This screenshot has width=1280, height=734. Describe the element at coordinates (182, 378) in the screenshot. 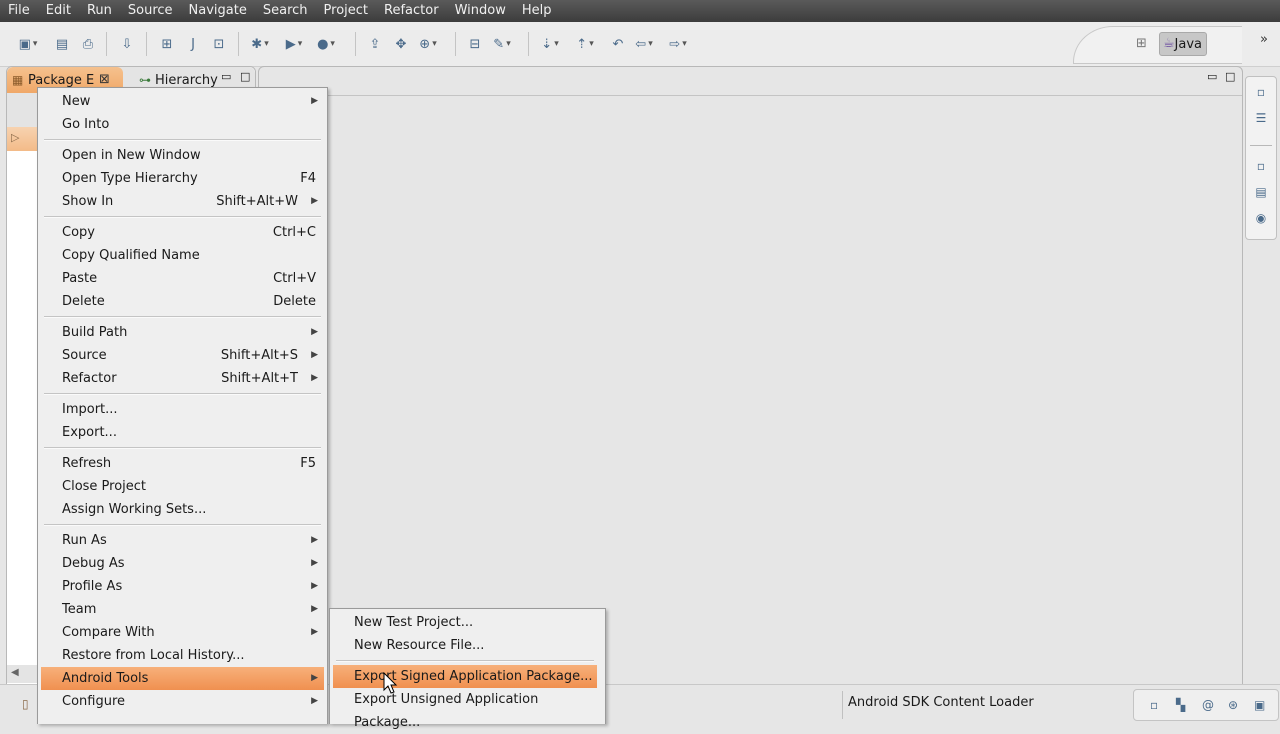

I see `menu-item-refactor: Refactor Shift+Alt+T ▶` at that location.